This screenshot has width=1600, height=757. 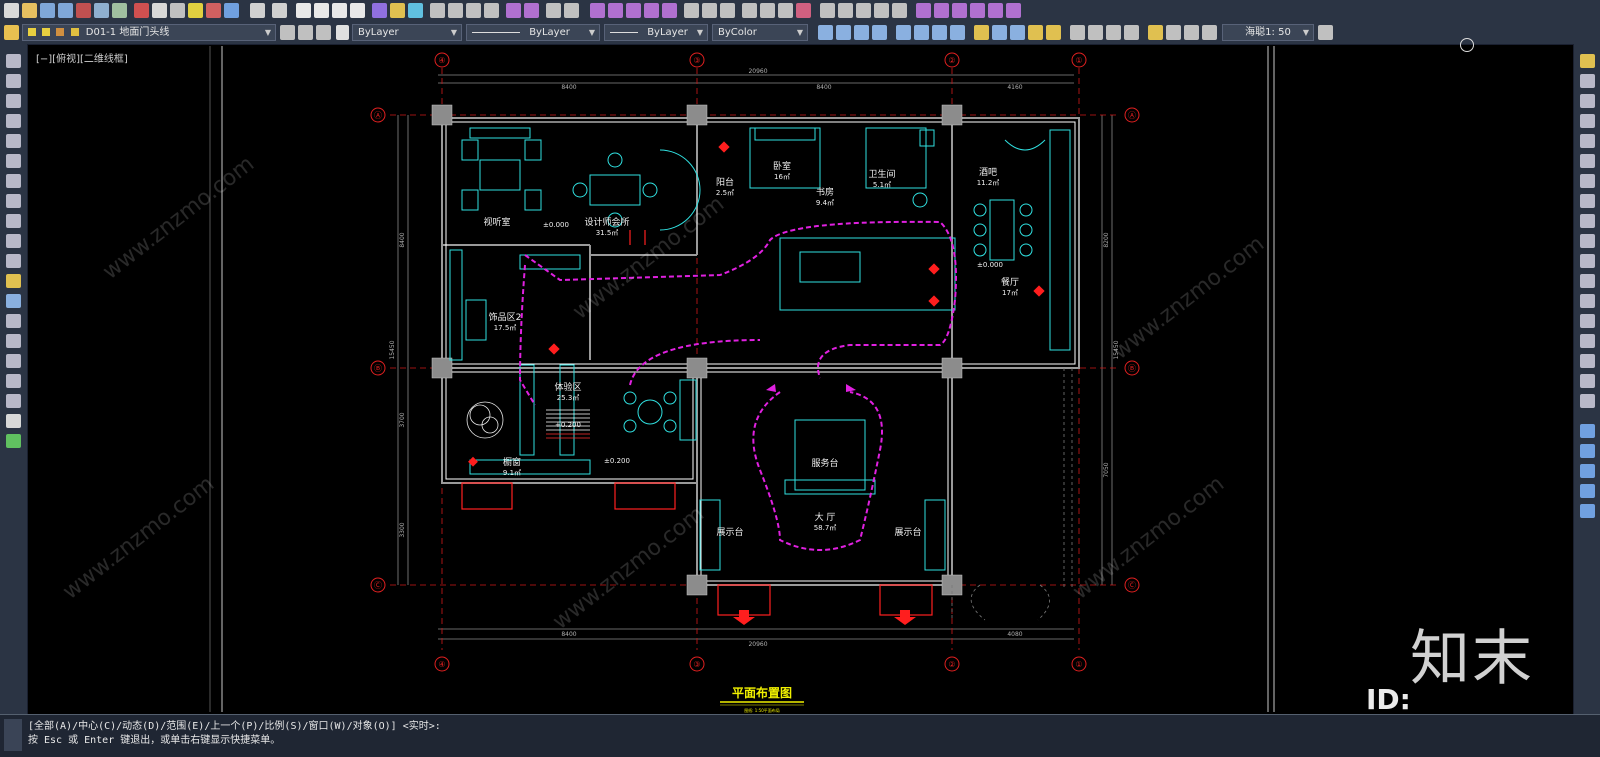 I want to click on explode-icon, so click(x=1587, y=401).